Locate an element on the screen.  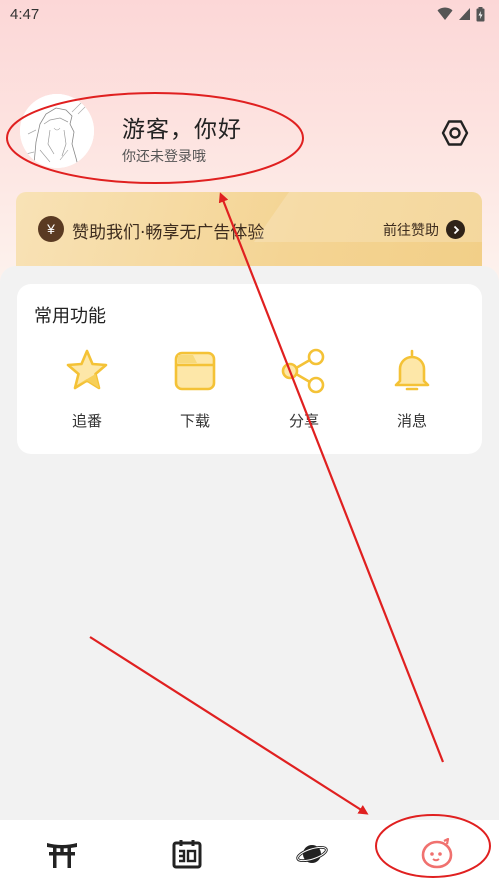
nav-home is located at coordinates (62, 853).